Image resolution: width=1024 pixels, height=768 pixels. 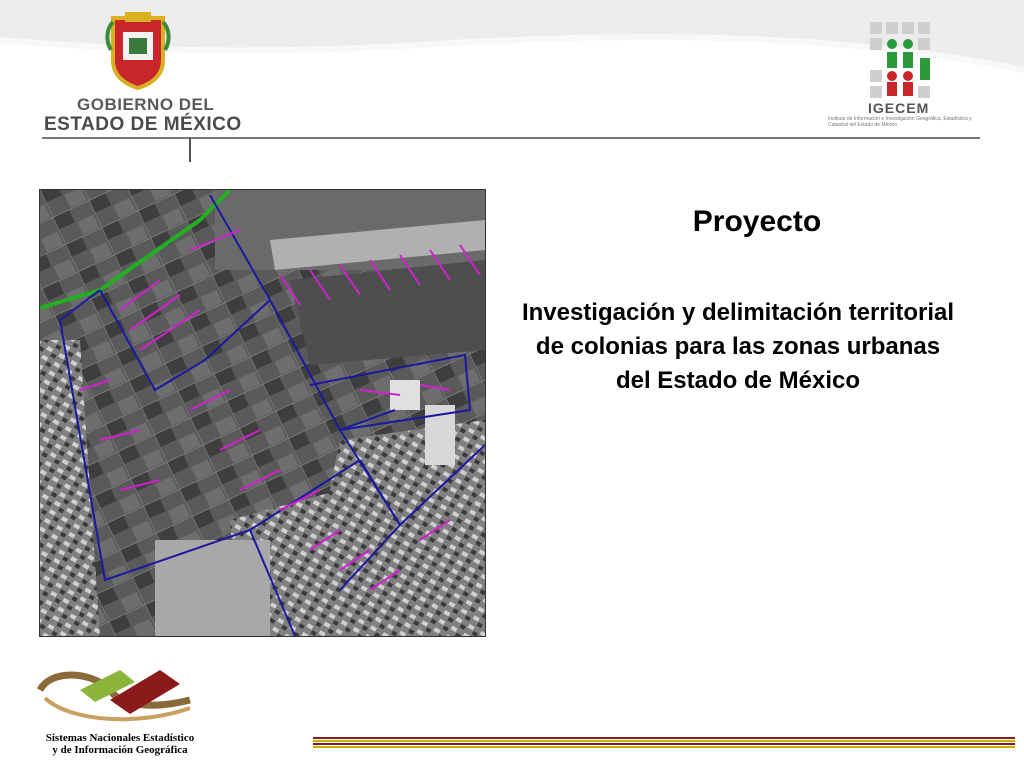 What do you see at coordinates (900, 60) in the screenshot?
I see `grid-people-icon` at bounding box center [900, 60].